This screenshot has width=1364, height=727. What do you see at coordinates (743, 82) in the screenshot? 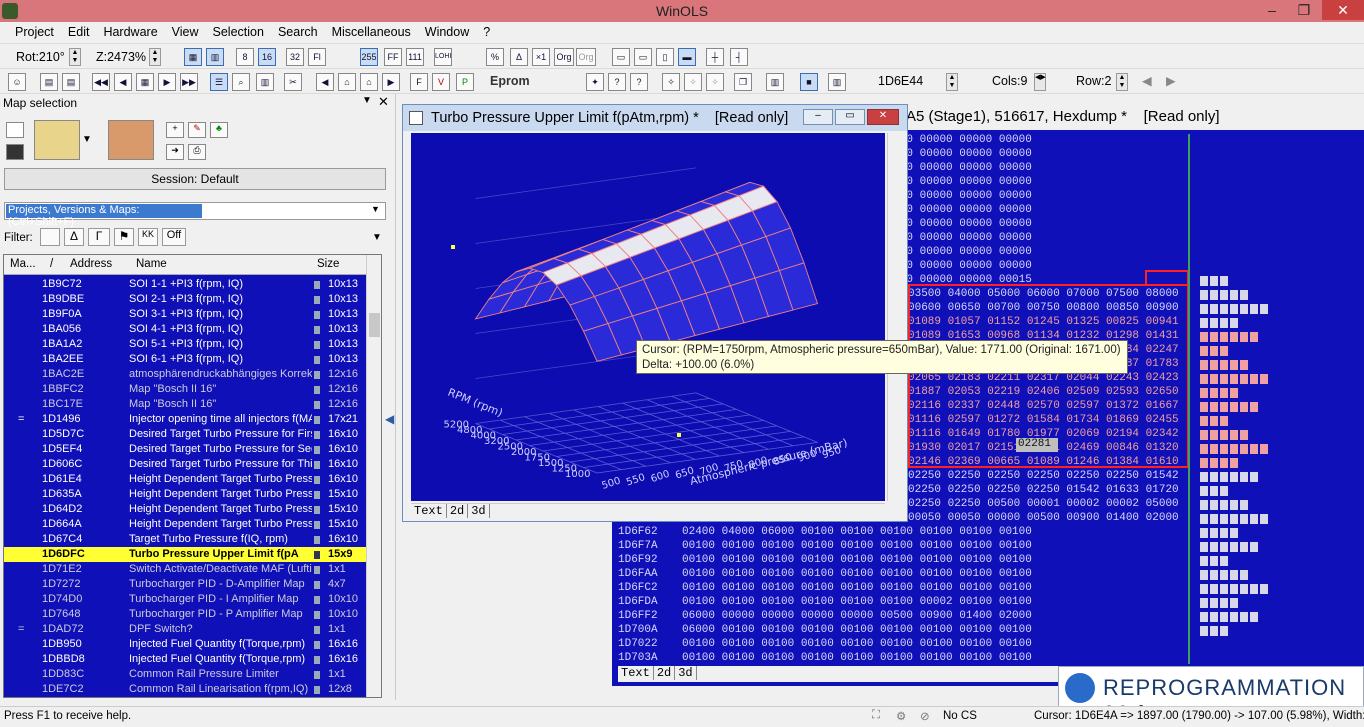
I see `copy-icon: ❐` at bounding box center [743, 82].